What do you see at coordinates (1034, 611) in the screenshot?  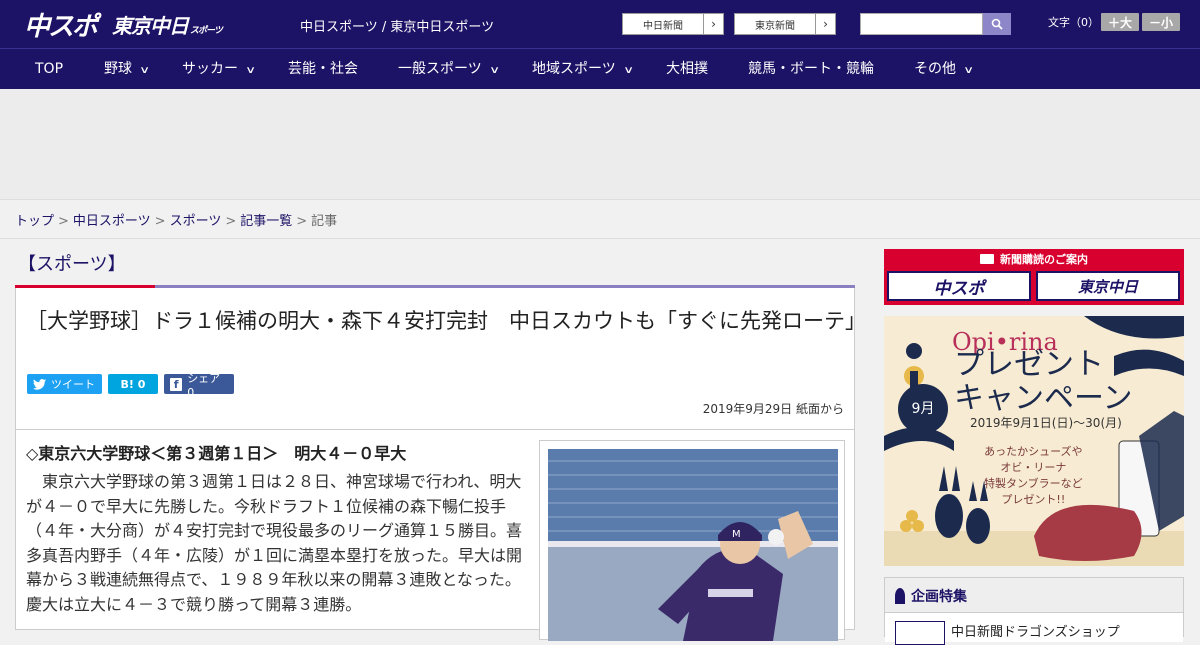 I see `feature-section: 企画特集 中日新聞ドラゴンズショップ` at bounding box center [1034, 611].